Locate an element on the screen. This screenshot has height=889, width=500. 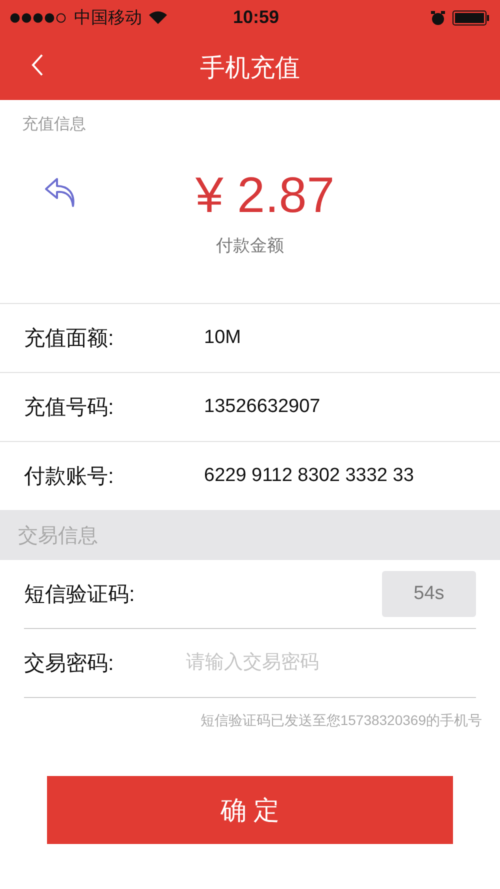
detail-value: 6229 9112 8302 3332 33 is located at coordinates (309, 476).